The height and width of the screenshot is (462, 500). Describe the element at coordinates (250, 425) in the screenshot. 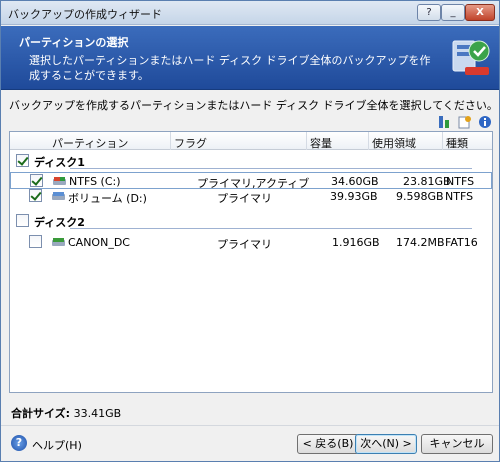

I see `footer-divider` at that location.